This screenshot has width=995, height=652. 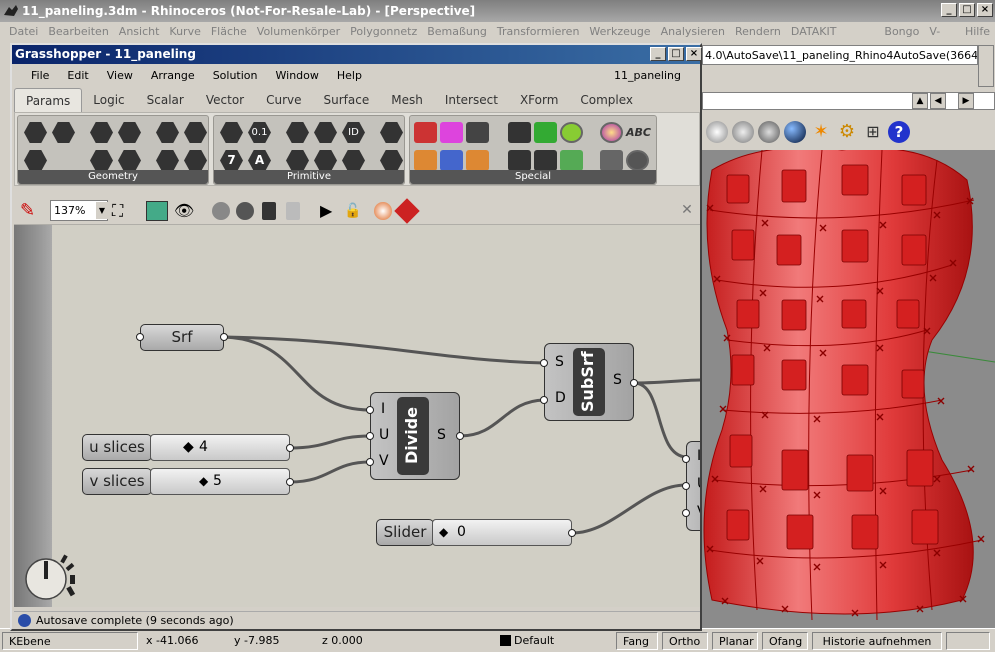 What do you see at coordinates (391, 160) in the screenshot?
I see `shader-param-icon` at bounding box center [391, 160].